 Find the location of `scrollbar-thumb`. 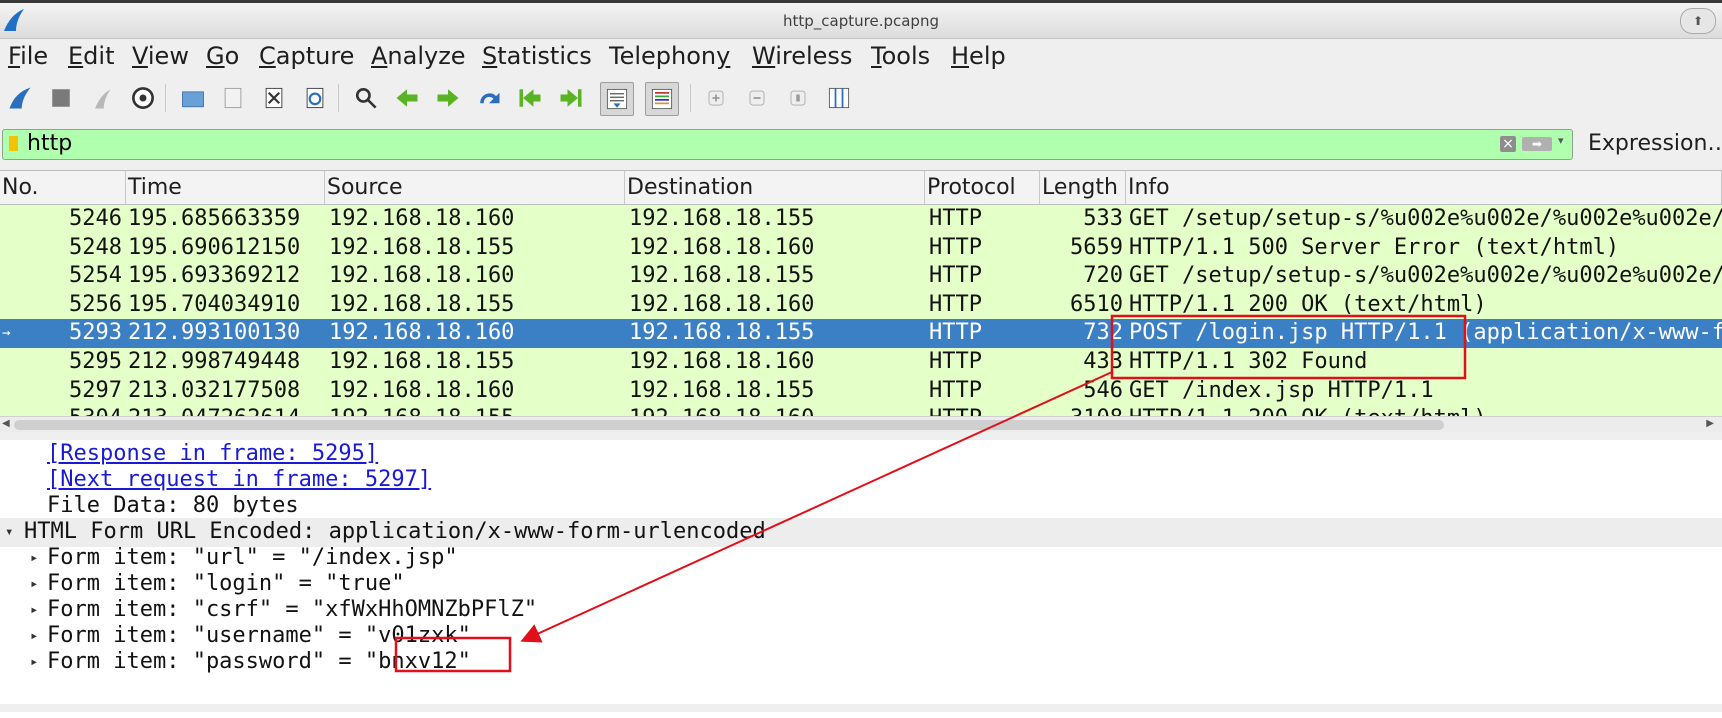

scrollbar-thumb is located at coordinates (729, 425).